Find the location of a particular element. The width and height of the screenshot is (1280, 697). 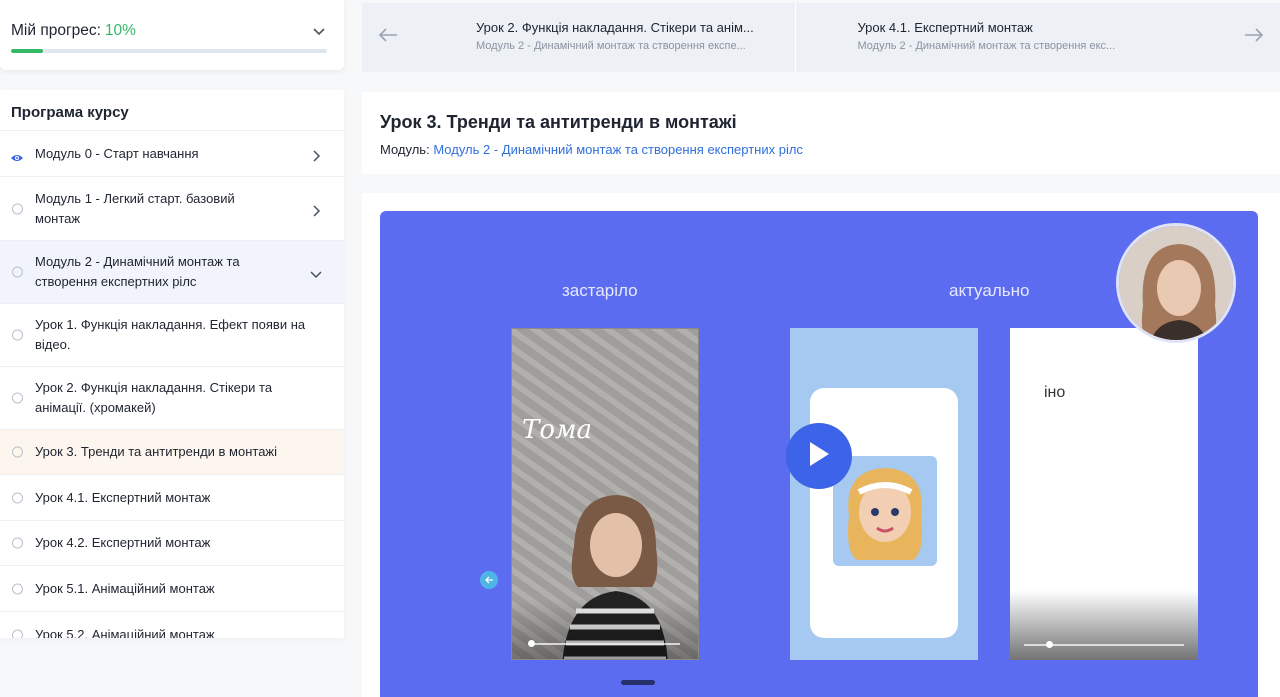

progress-label-text: Мій прогрес: is located at coordinates (56, 30).